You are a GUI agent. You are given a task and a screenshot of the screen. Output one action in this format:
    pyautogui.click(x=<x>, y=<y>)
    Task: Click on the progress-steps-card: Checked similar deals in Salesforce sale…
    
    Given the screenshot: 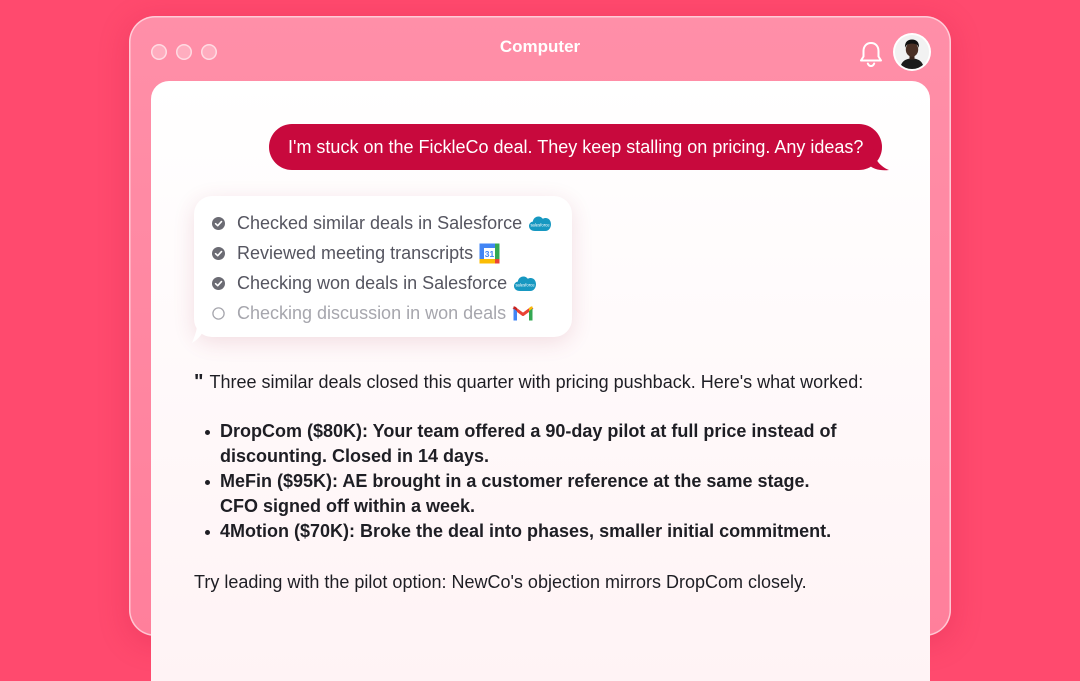 What is the action you would take?
    pyautogui.click(x=383, y=266)
    